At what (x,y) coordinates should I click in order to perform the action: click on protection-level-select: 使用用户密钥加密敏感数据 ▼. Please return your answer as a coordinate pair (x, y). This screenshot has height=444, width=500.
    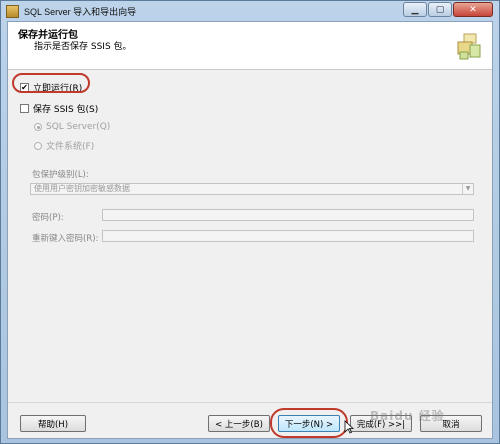
    Looking at the image, I should click on (252, 189).